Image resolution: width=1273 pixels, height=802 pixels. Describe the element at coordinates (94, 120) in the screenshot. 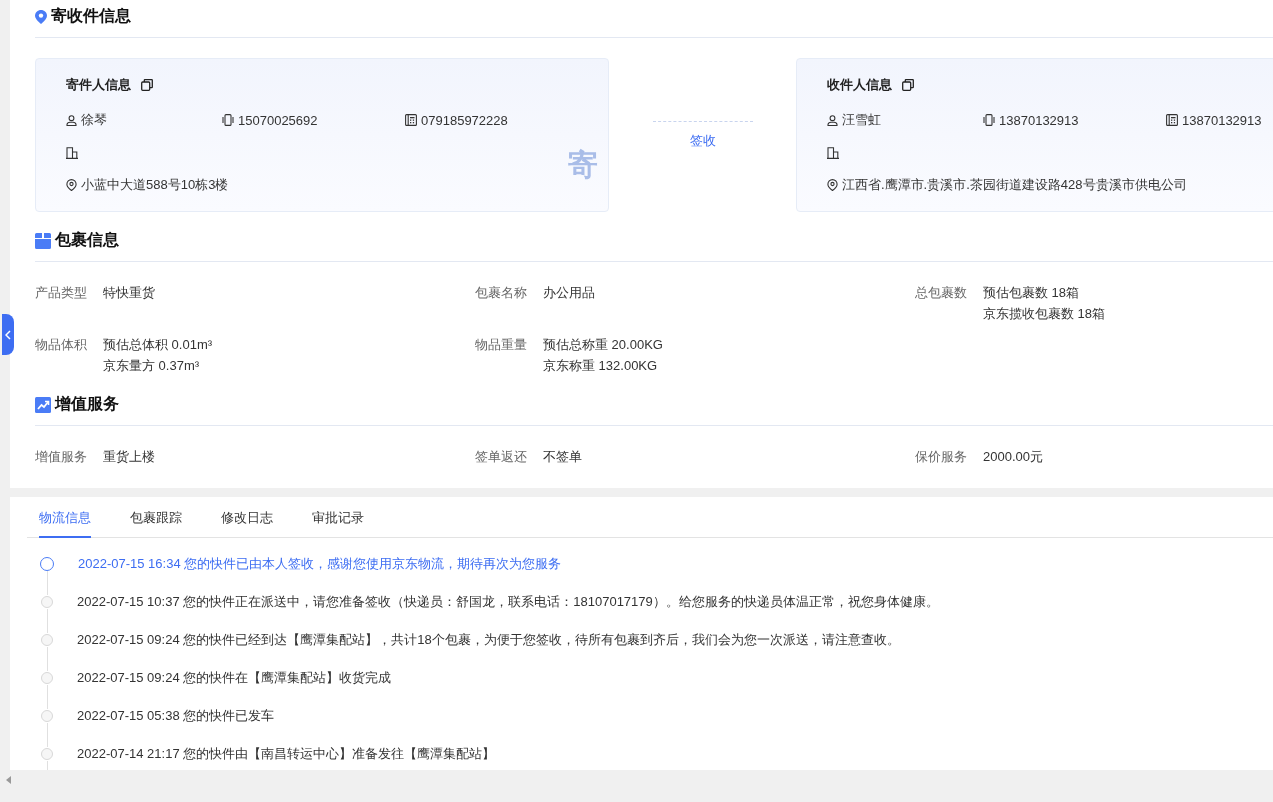

I see `contact-name: 徐琴` at that location.